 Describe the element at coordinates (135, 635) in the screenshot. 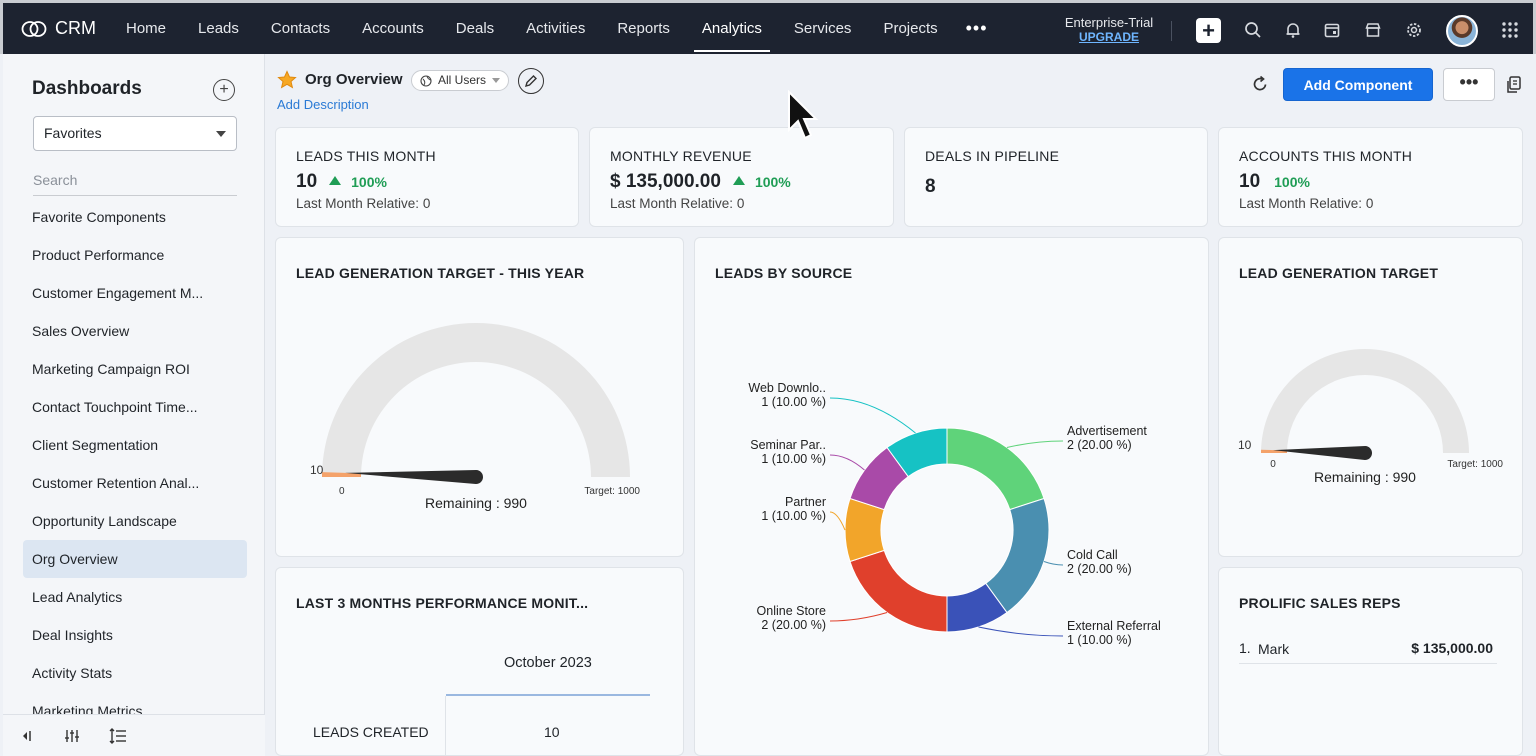

I see `sidebar-item: Deal Insights` at that location.